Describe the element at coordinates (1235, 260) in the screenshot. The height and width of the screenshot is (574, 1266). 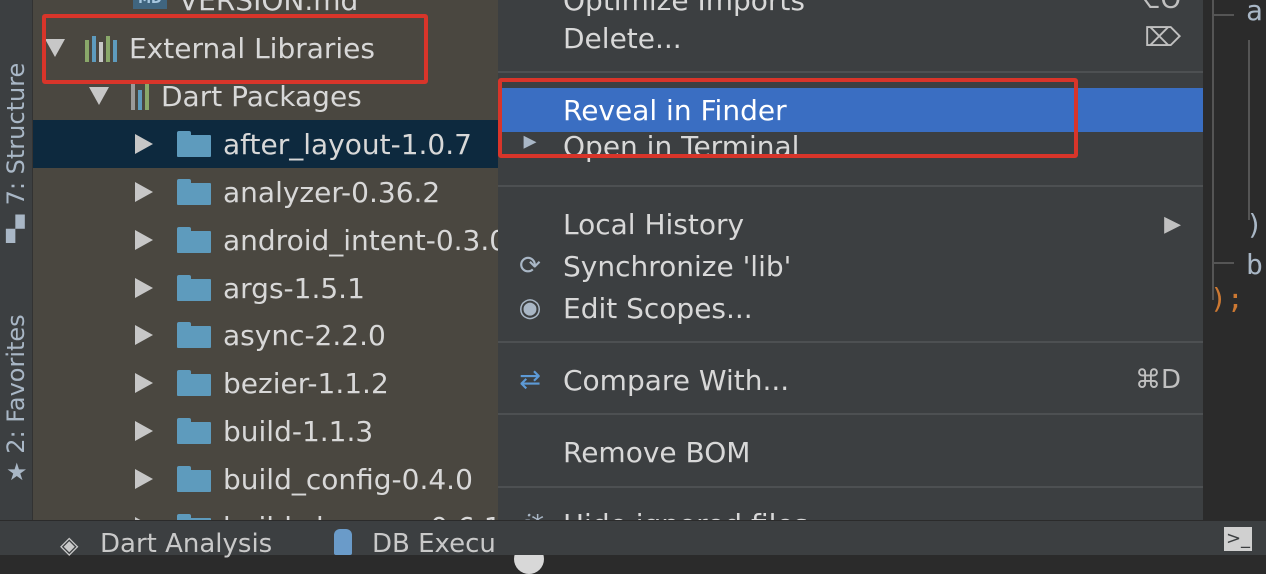
I see `code-editor: a ) b );` at that location.